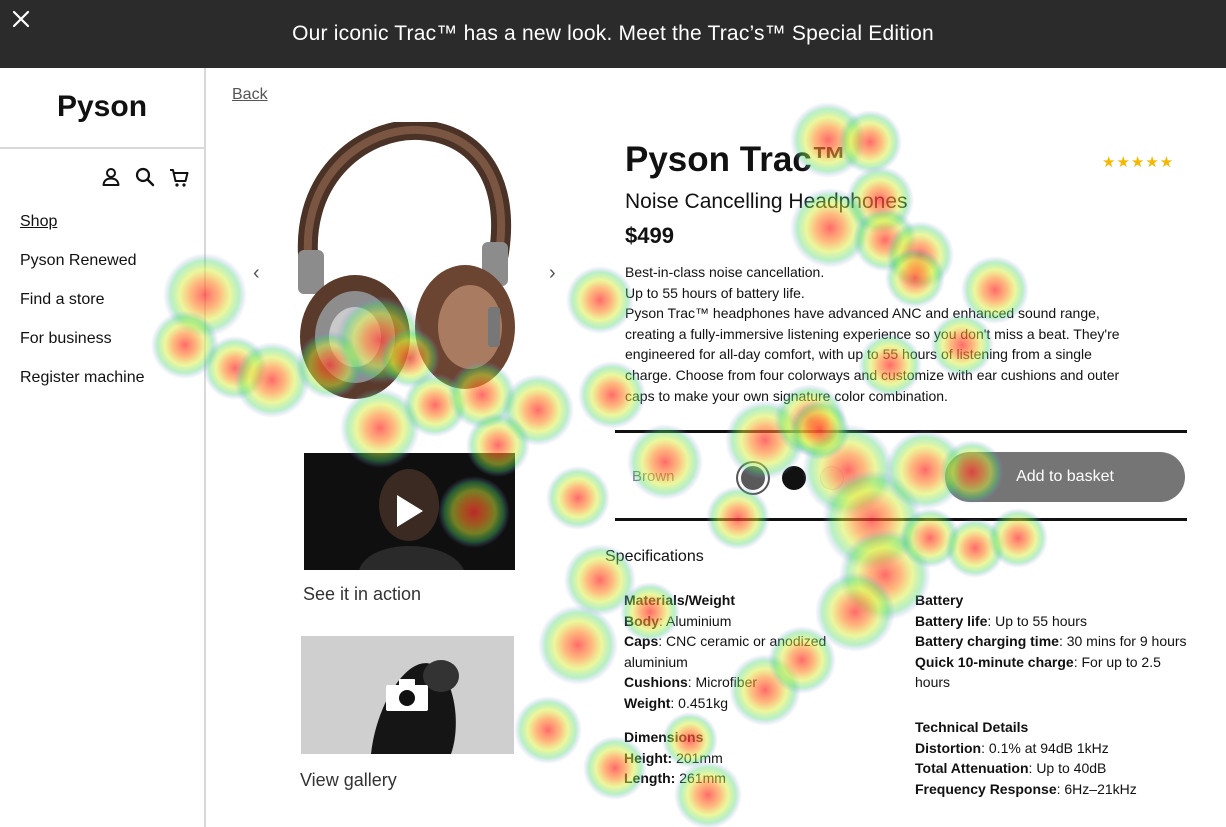 Image resolution: width=1226 pixels, height=827 pixels. I want to click on play-icon, so click(410, 513).